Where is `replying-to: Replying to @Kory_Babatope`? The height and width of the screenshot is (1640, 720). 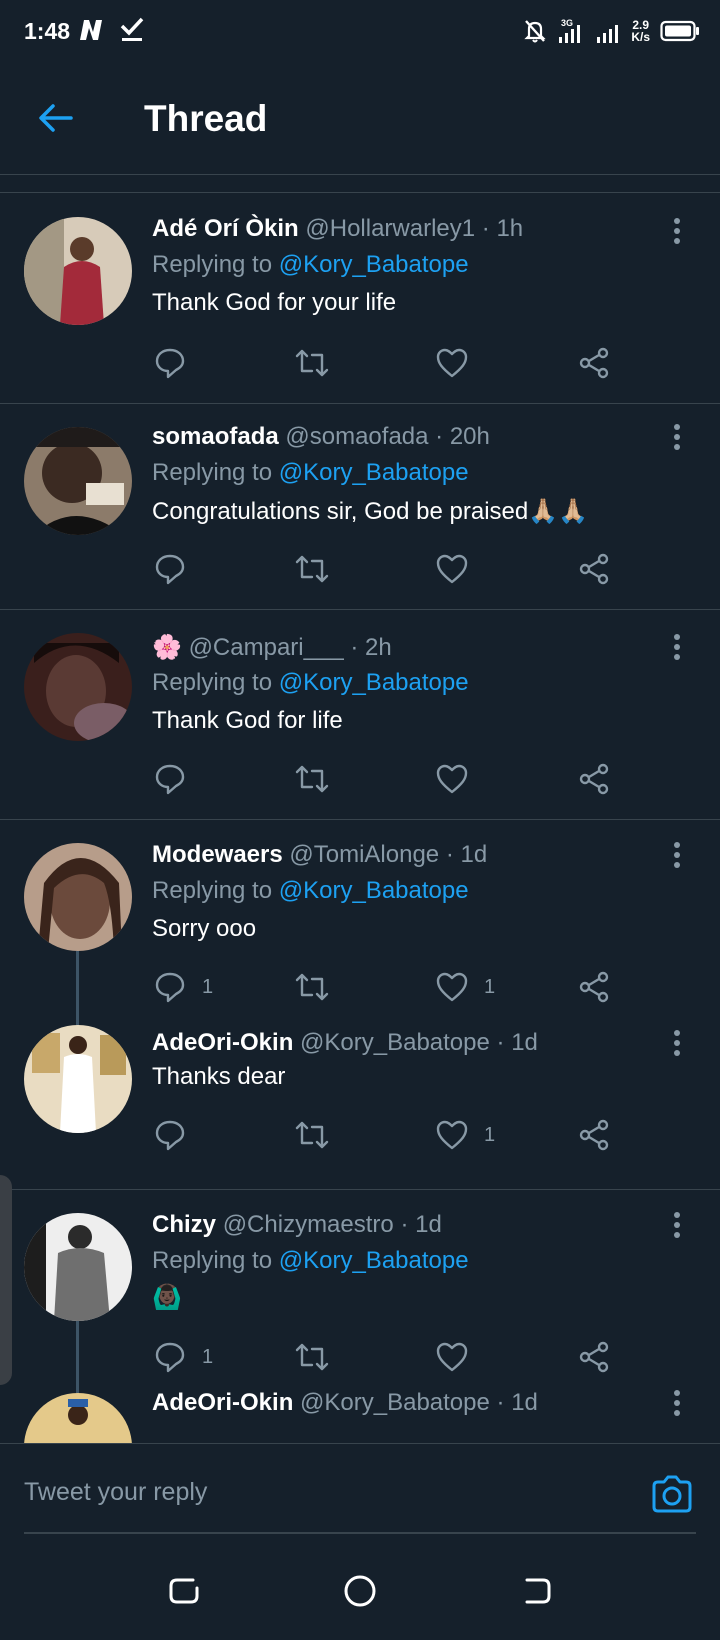
replying-to: Replying to @Kory_Babatope is located at coordinates (310, 265).